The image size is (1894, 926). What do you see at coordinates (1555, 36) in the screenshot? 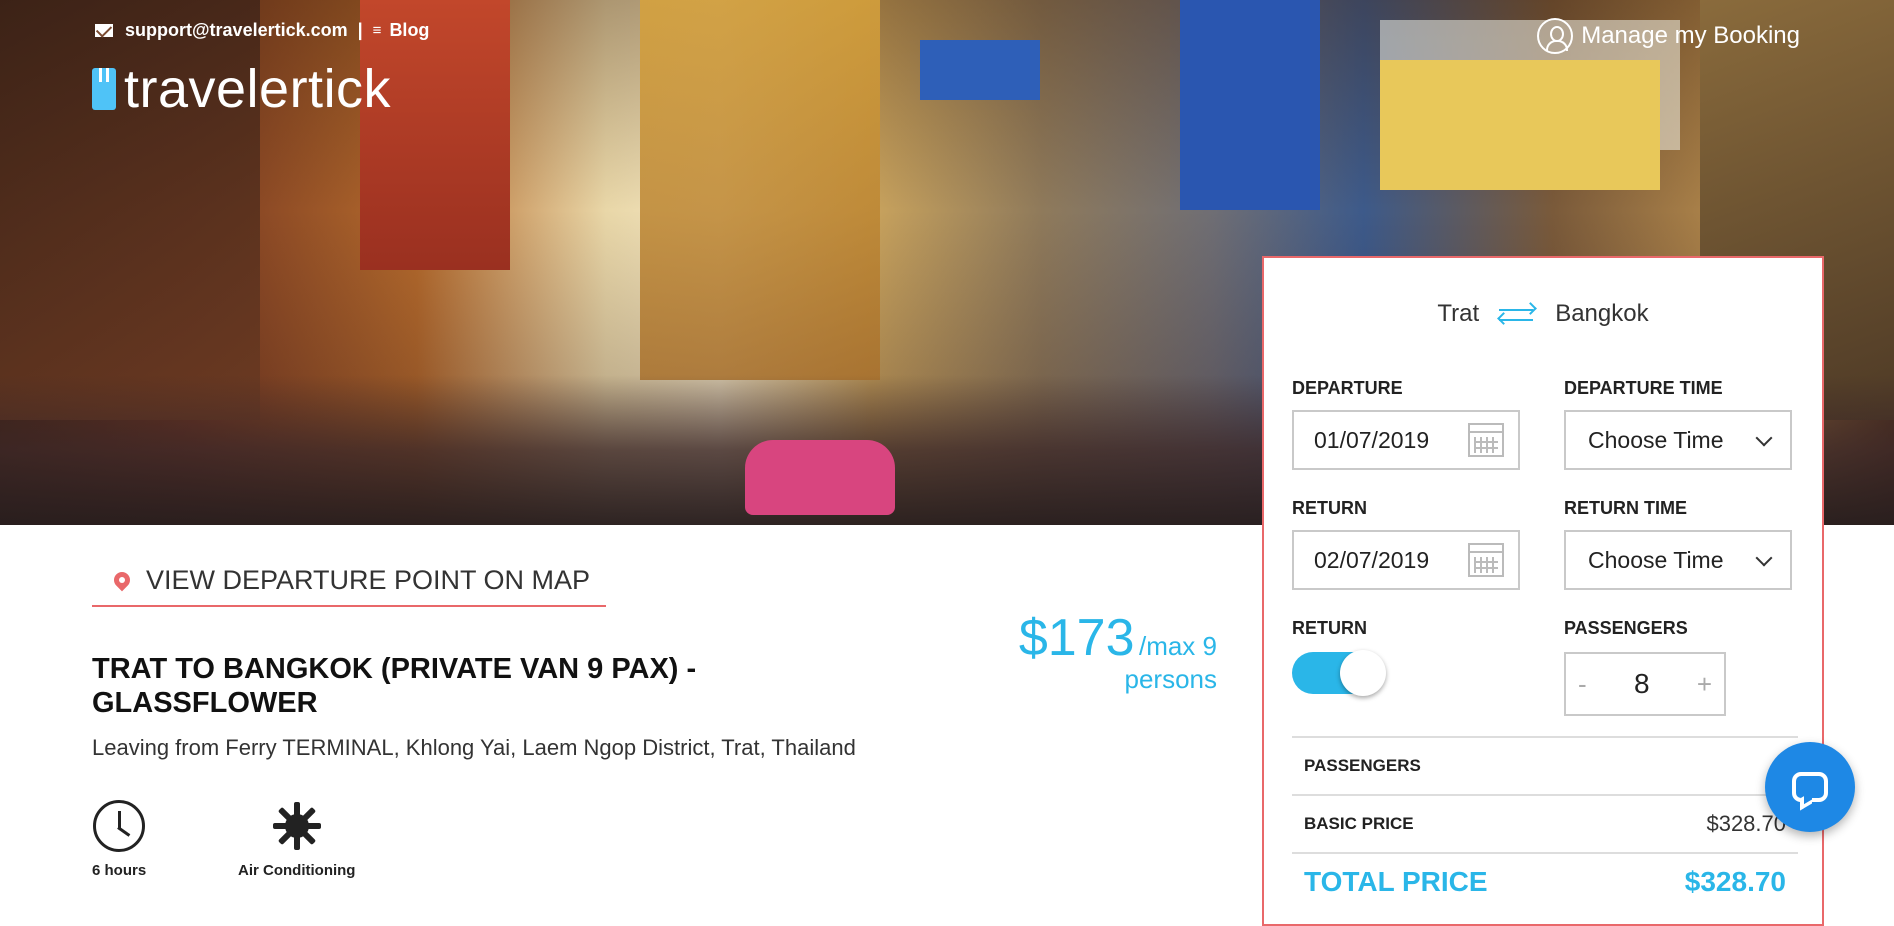
I see `user-icon` at bounding box center [1555, 36].